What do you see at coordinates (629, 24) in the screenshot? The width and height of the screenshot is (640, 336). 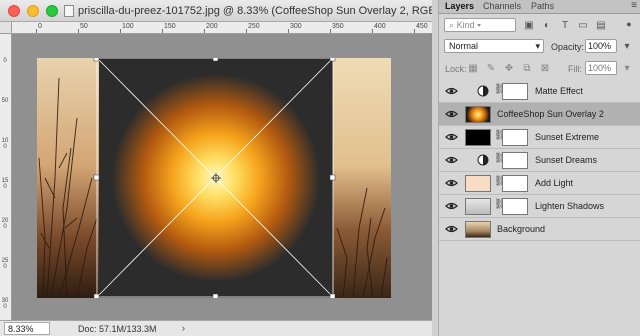 I see `filter-toggle-icon: ●` at bounding box center [629, 24].